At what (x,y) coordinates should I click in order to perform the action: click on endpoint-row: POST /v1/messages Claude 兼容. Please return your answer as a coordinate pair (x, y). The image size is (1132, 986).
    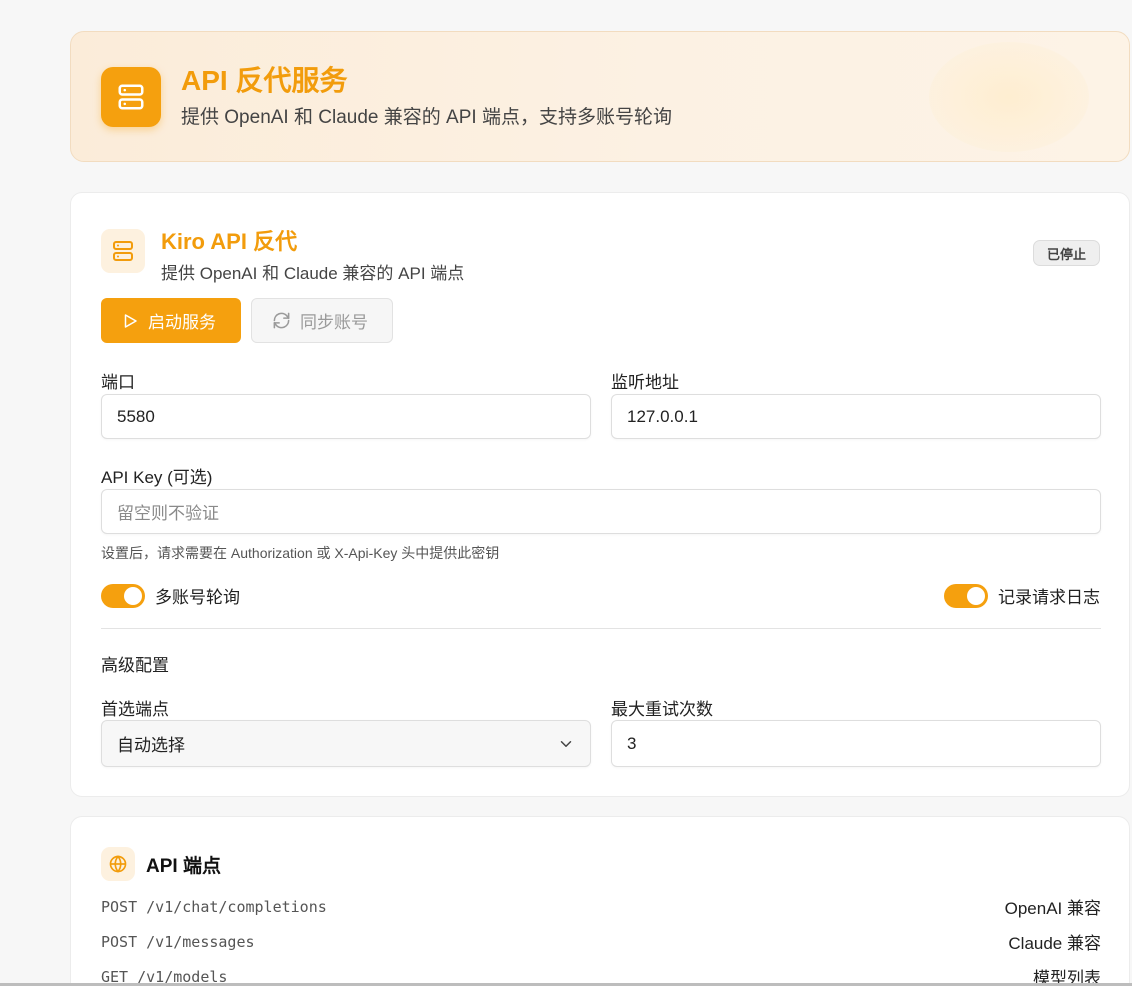
    Looking at the image, I should click on (601, 941).